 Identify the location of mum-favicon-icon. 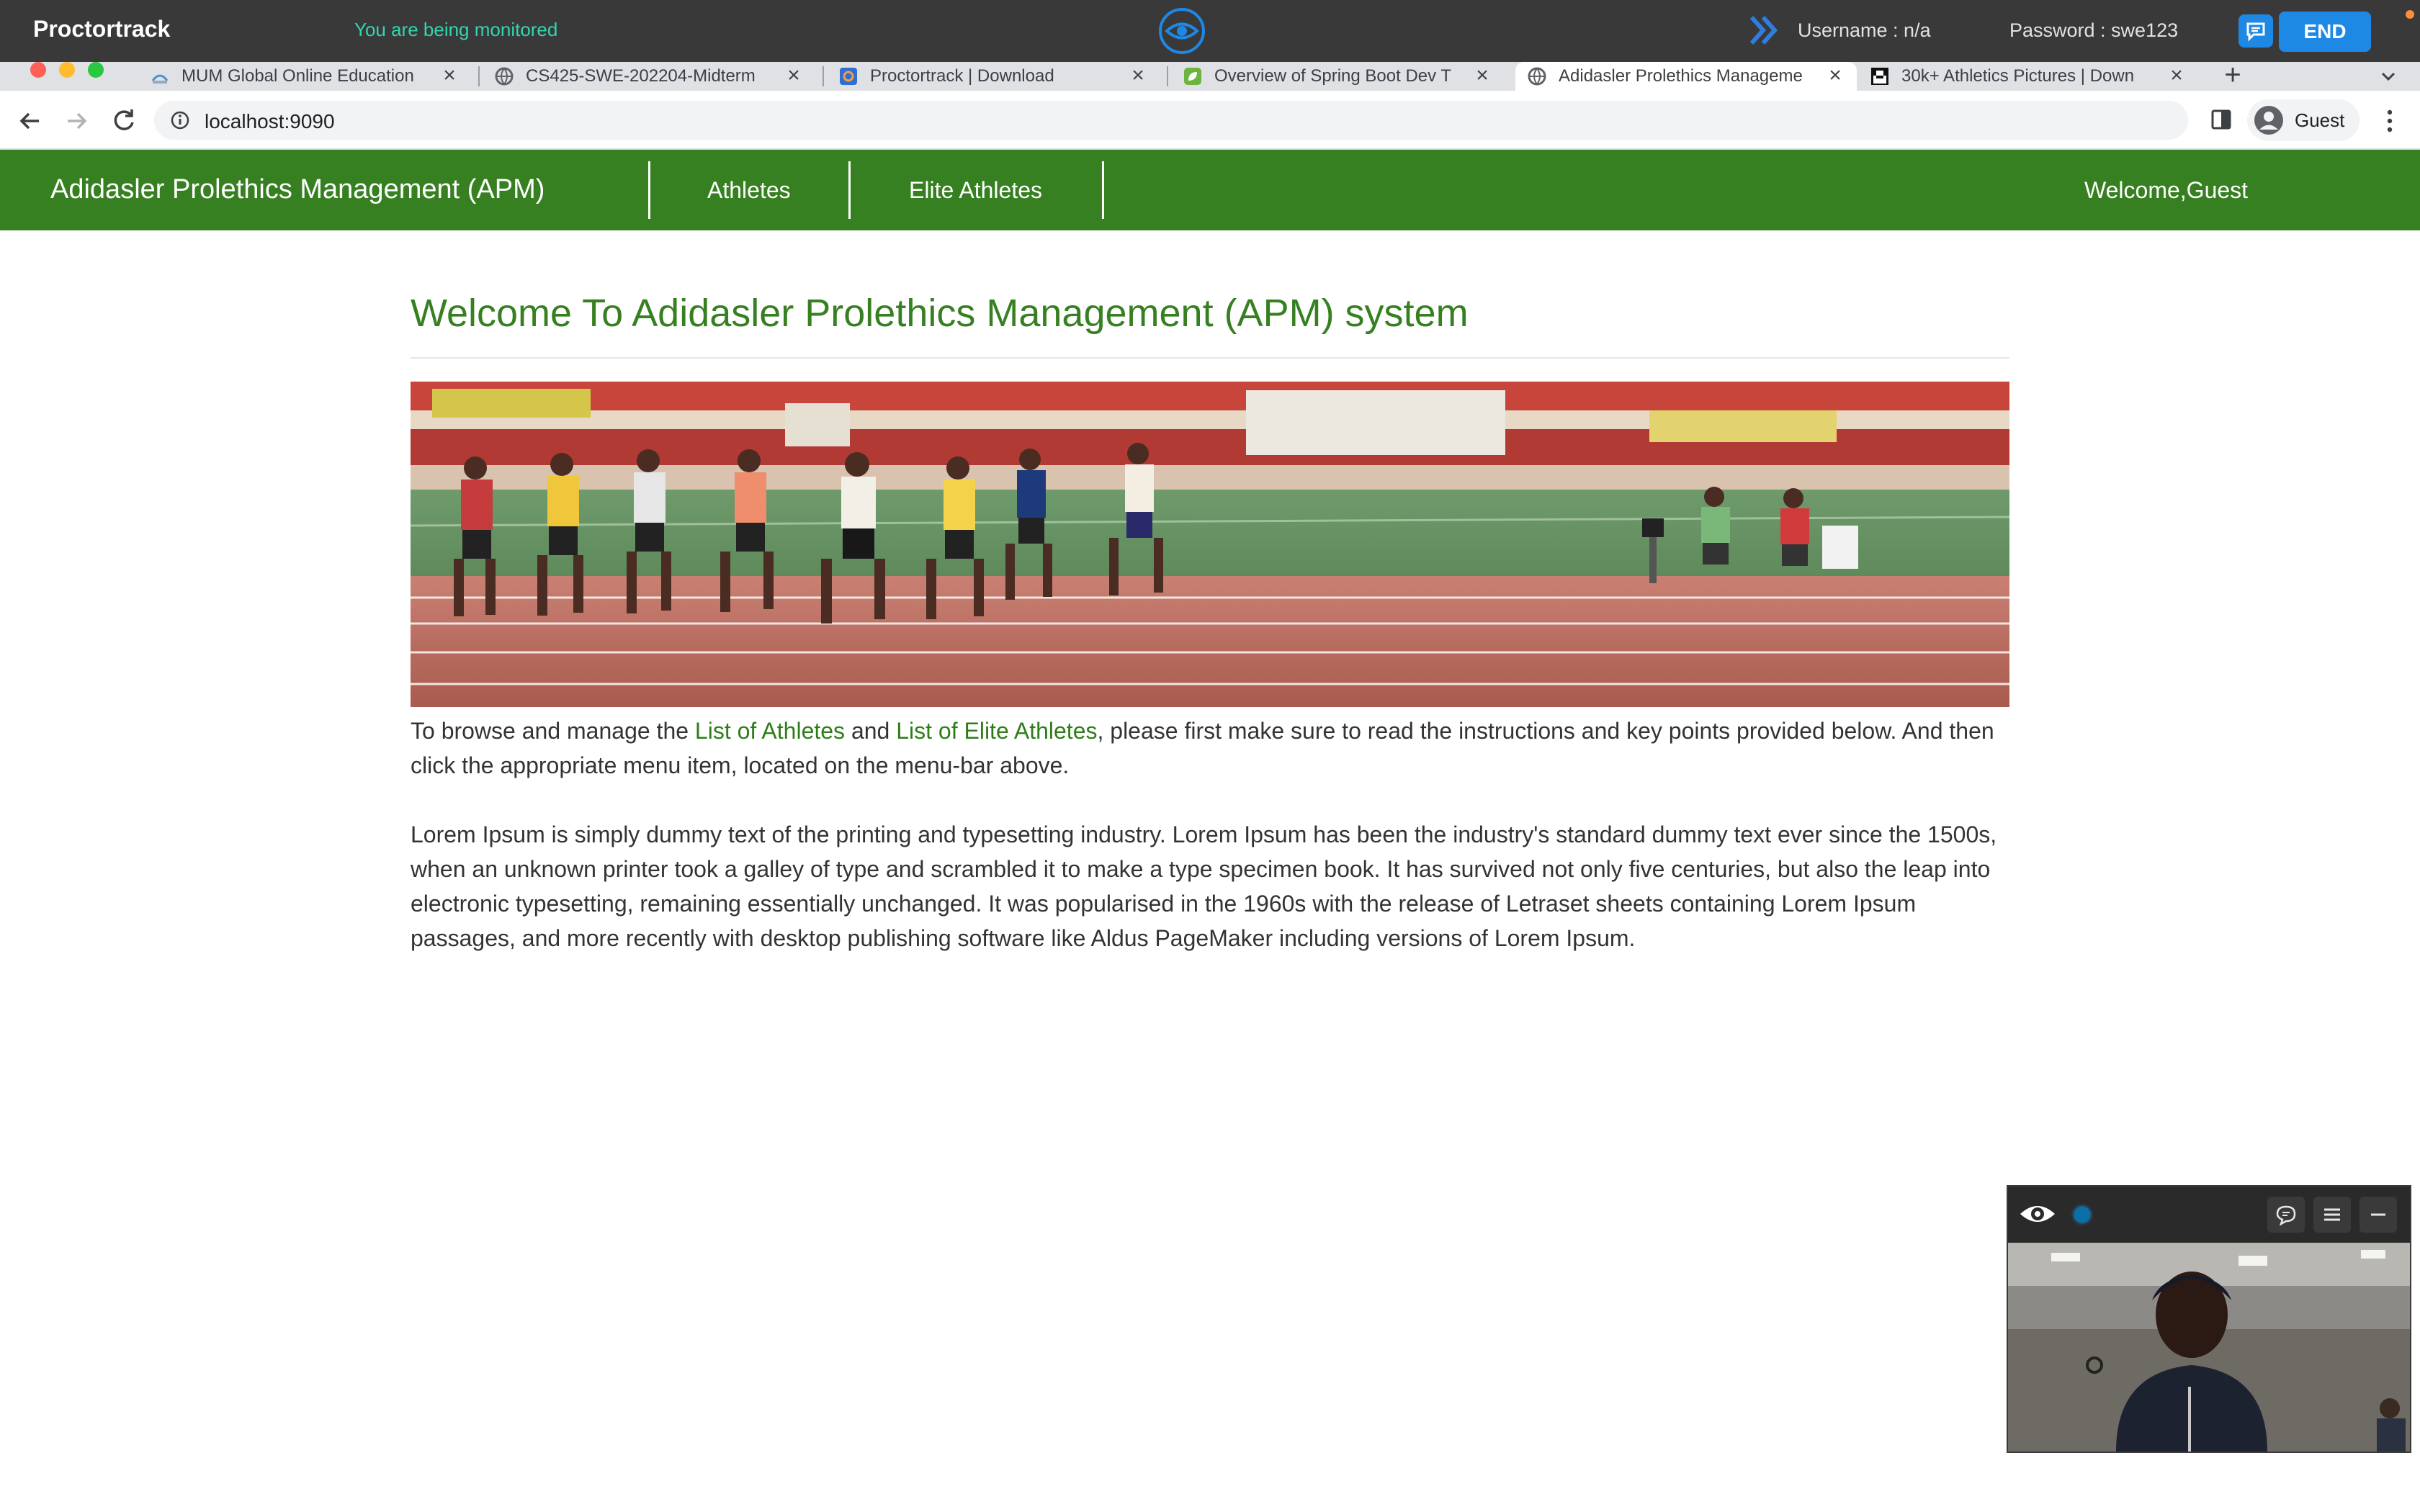
(160, 79).